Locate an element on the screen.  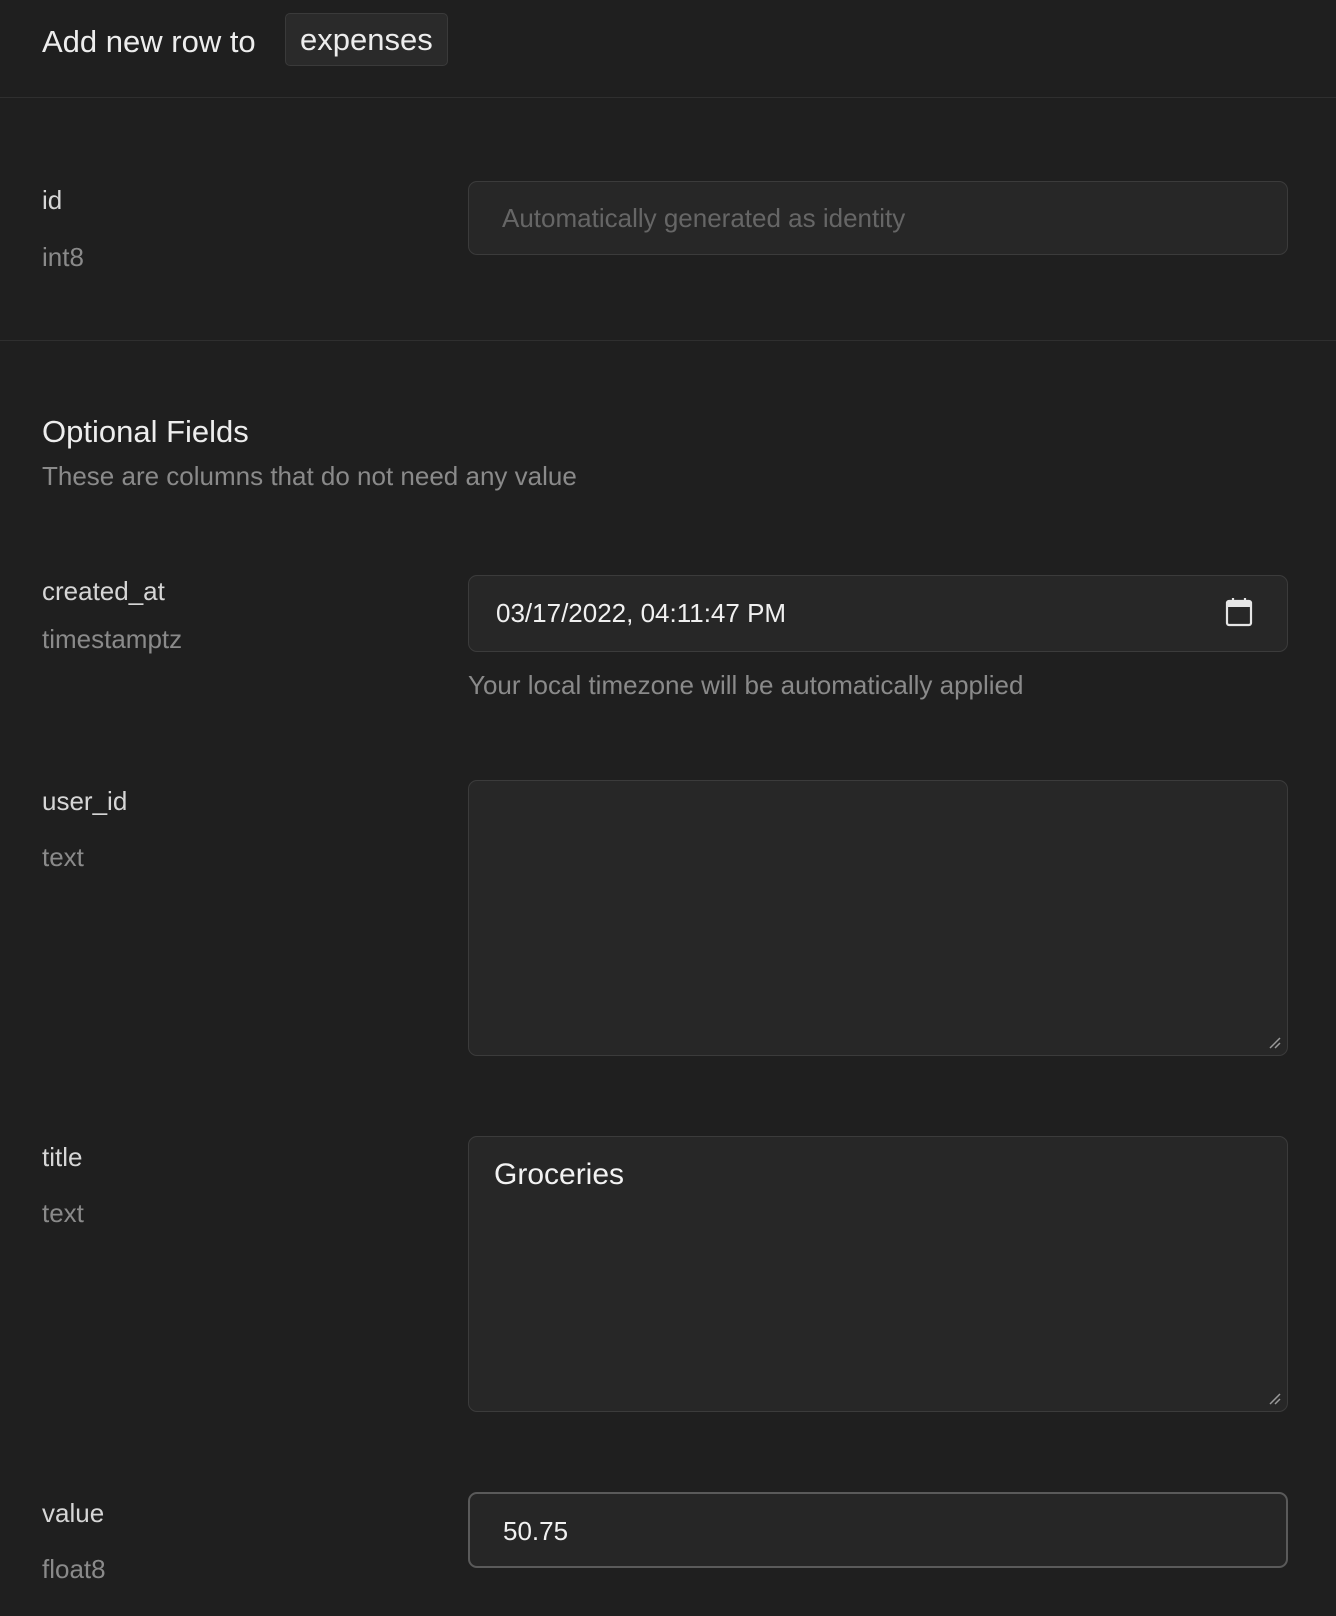
created-at-value: 03/17/2022, 04:11:47 PM is located at coordinates (641, 613).